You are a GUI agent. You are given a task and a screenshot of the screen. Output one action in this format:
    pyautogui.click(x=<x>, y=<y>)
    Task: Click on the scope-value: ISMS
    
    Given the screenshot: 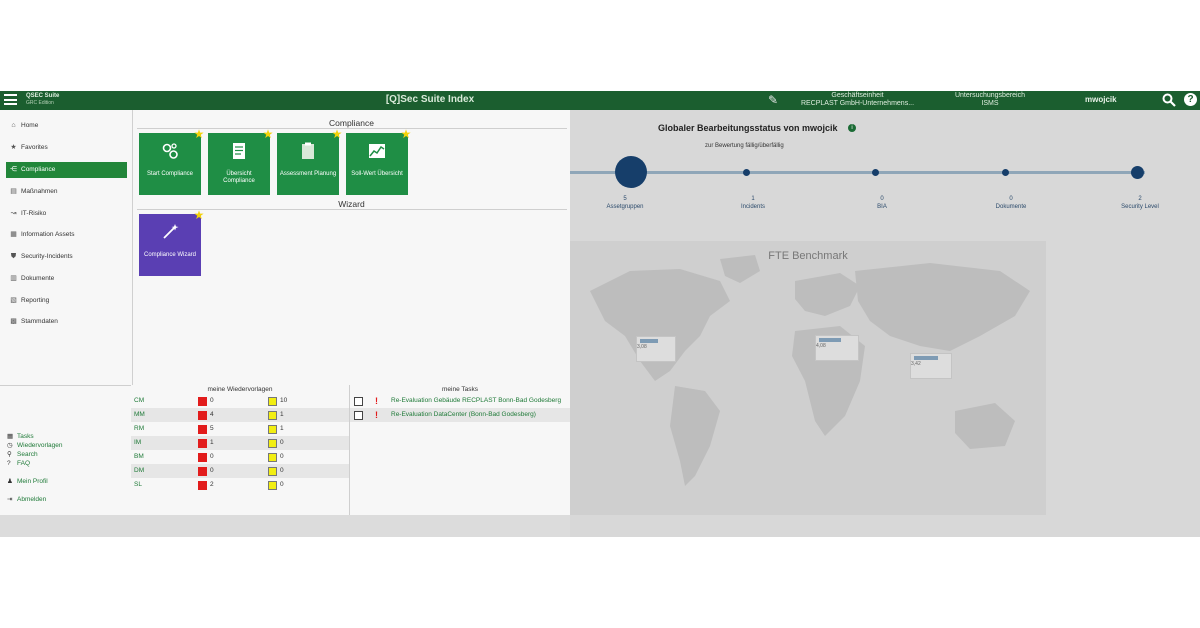 What is the action you would take?
    pyautogui.click(x=990, y=103)
    